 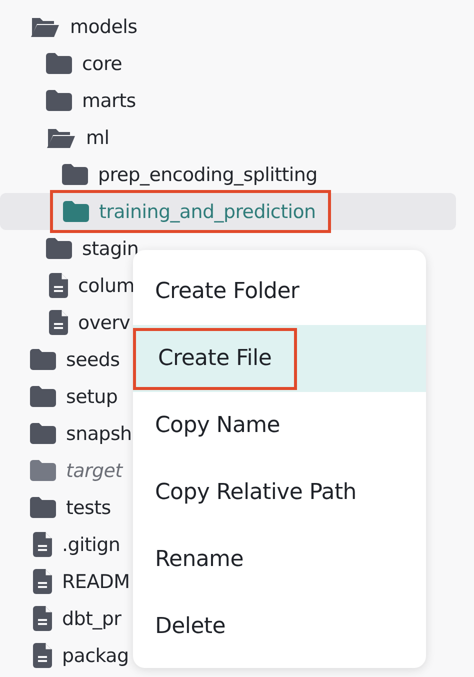 What do you see at coordinates (95, 655) in the screenshot?
I see `file-name: packag` at bounding box center [95, 655].